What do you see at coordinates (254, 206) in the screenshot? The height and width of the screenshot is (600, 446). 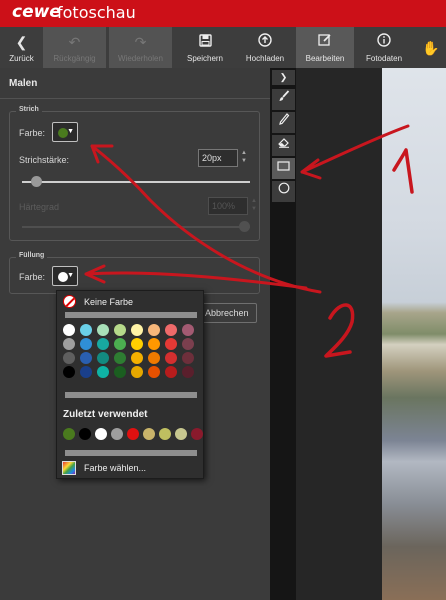 I see `hardness-spinner: ▲ ▼` at bounding box center [254, 206].